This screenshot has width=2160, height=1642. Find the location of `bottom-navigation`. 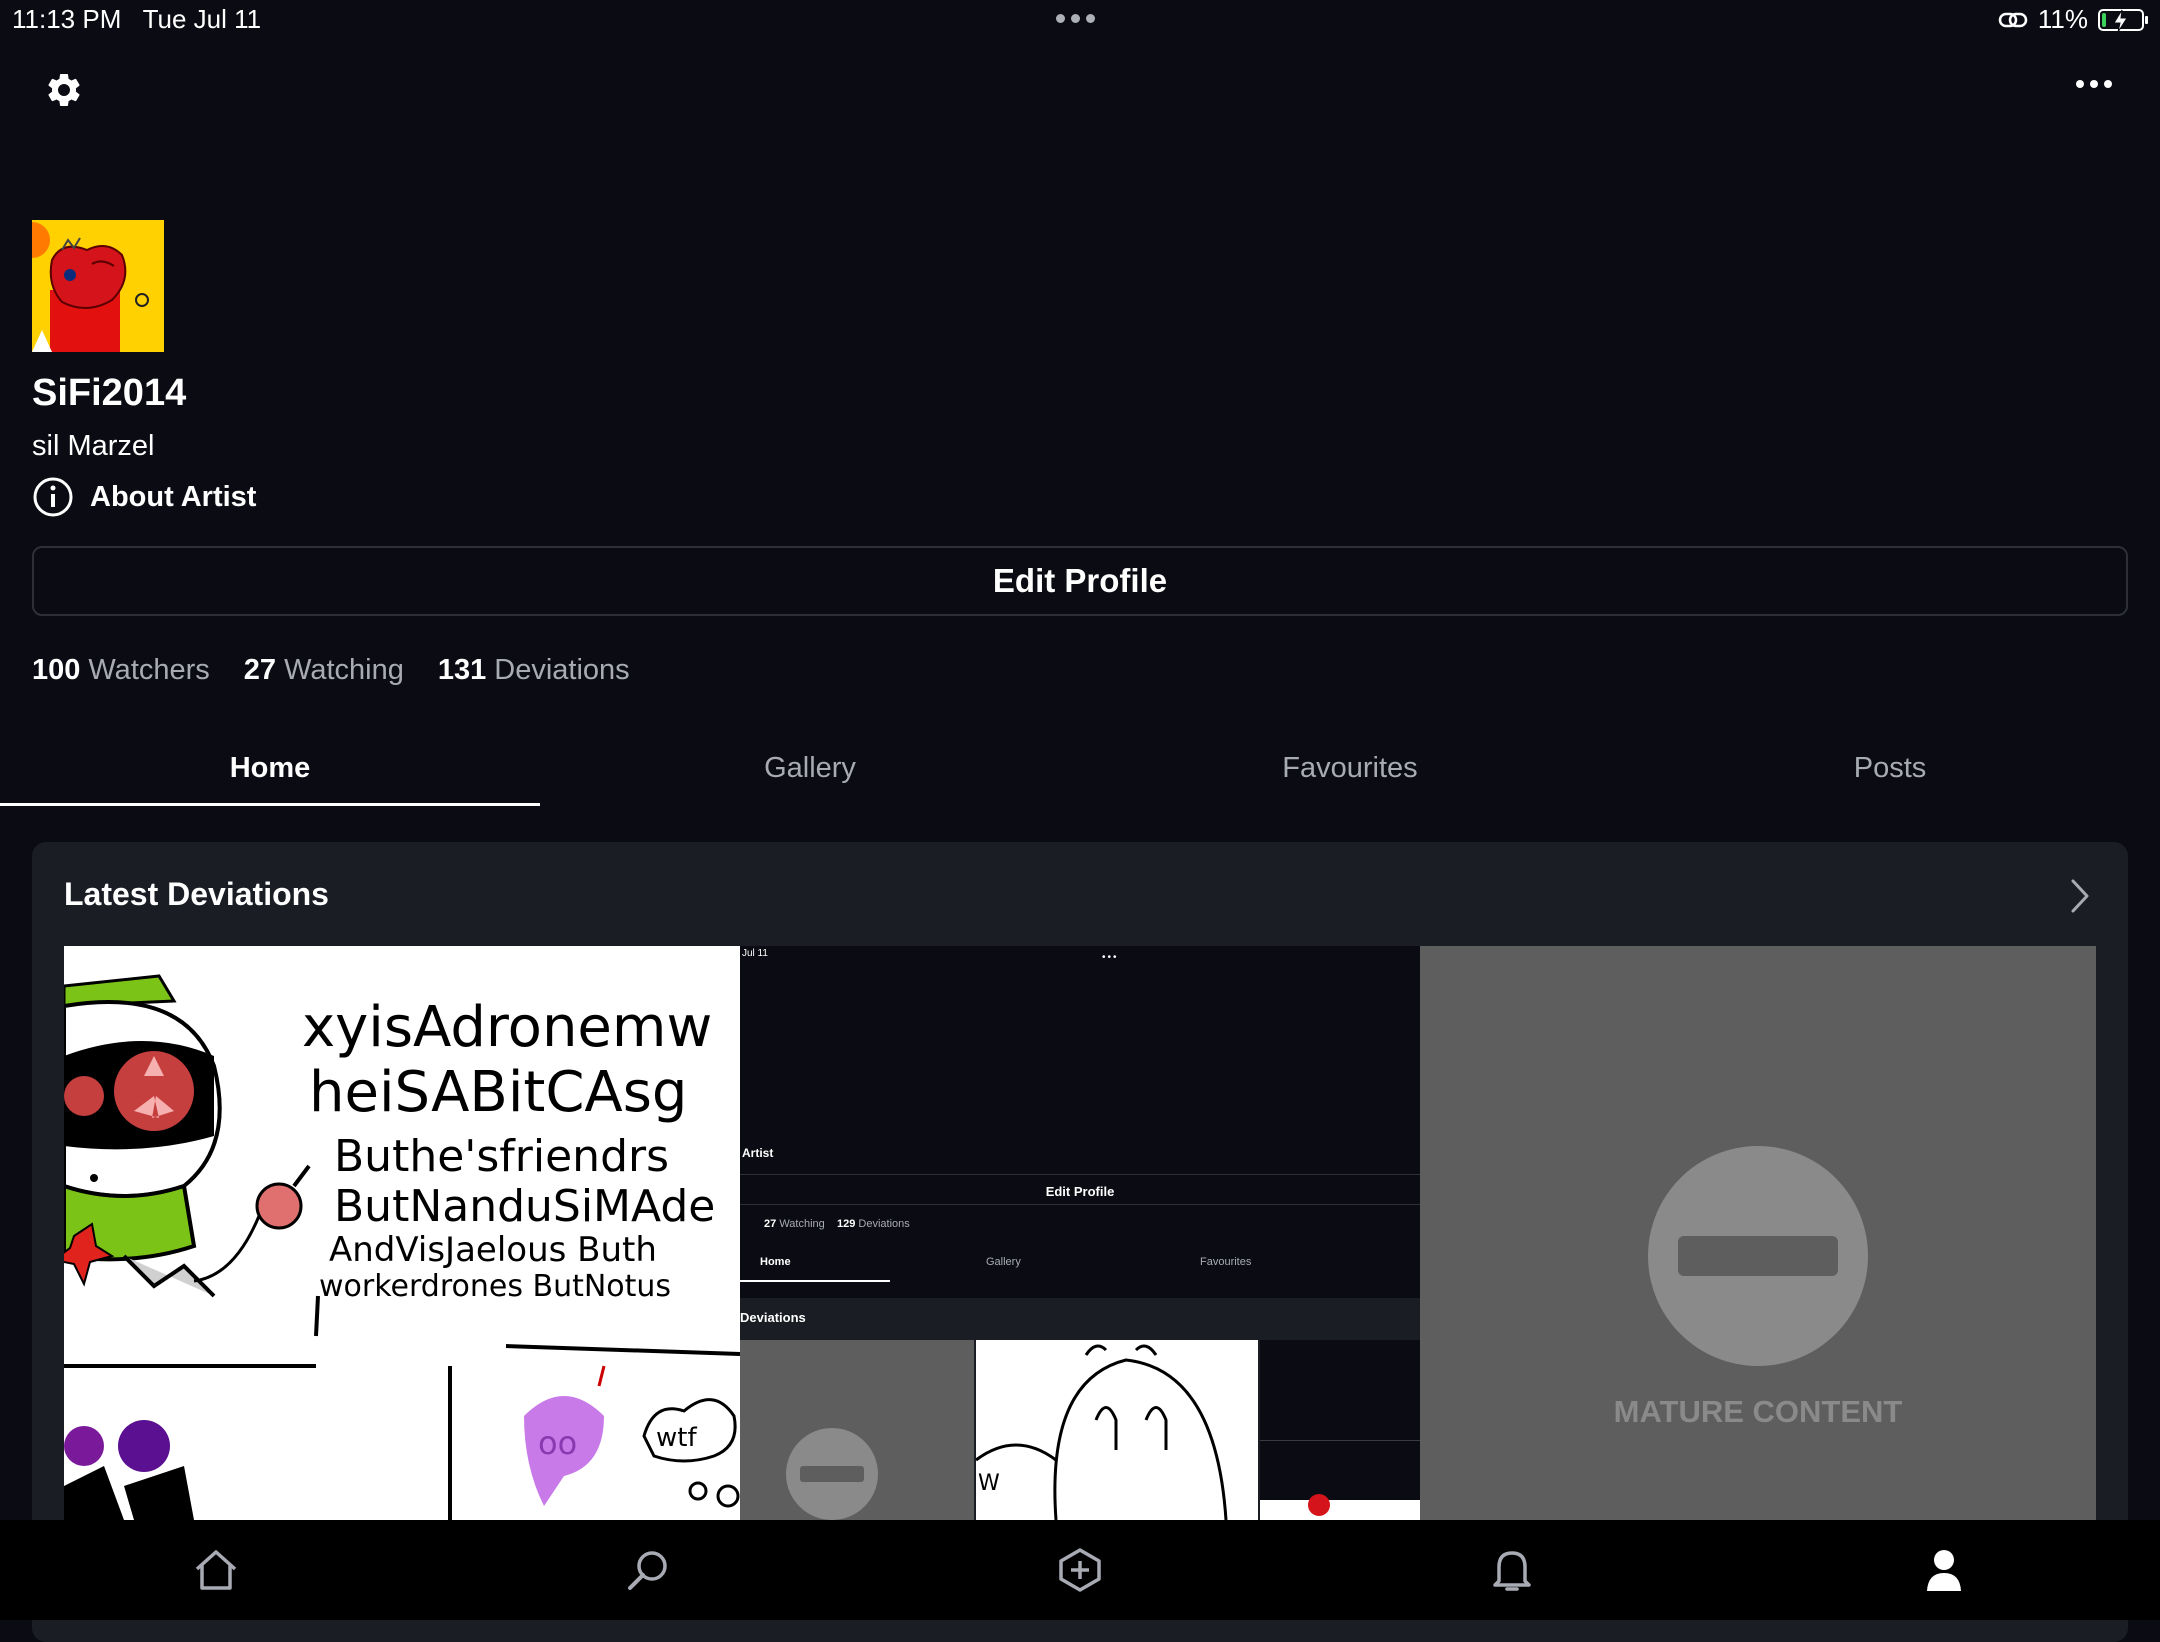

bottom-navigation is located at coordinates (1080, 1570).